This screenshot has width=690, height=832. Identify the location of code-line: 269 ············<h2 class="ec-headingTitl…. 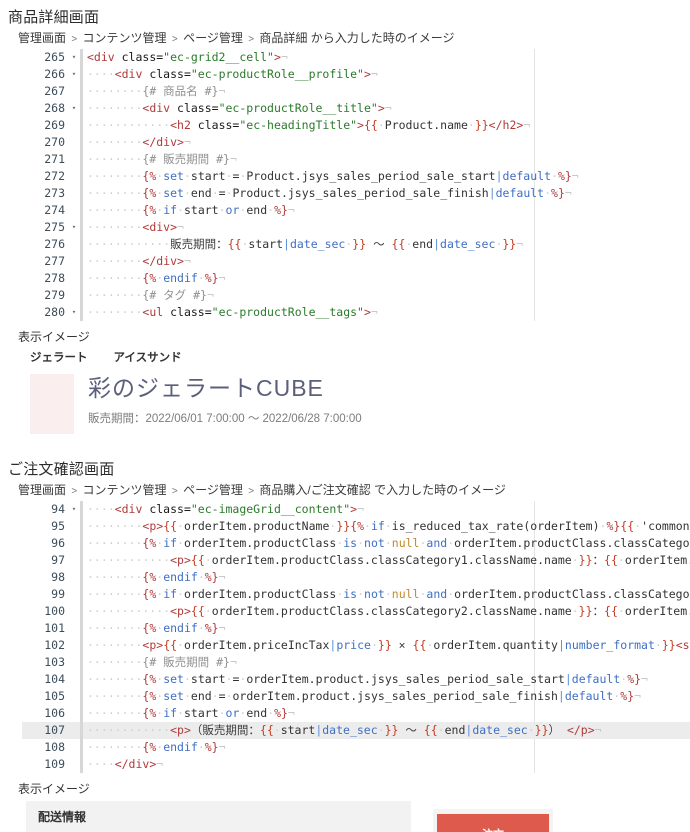
(356, 125).